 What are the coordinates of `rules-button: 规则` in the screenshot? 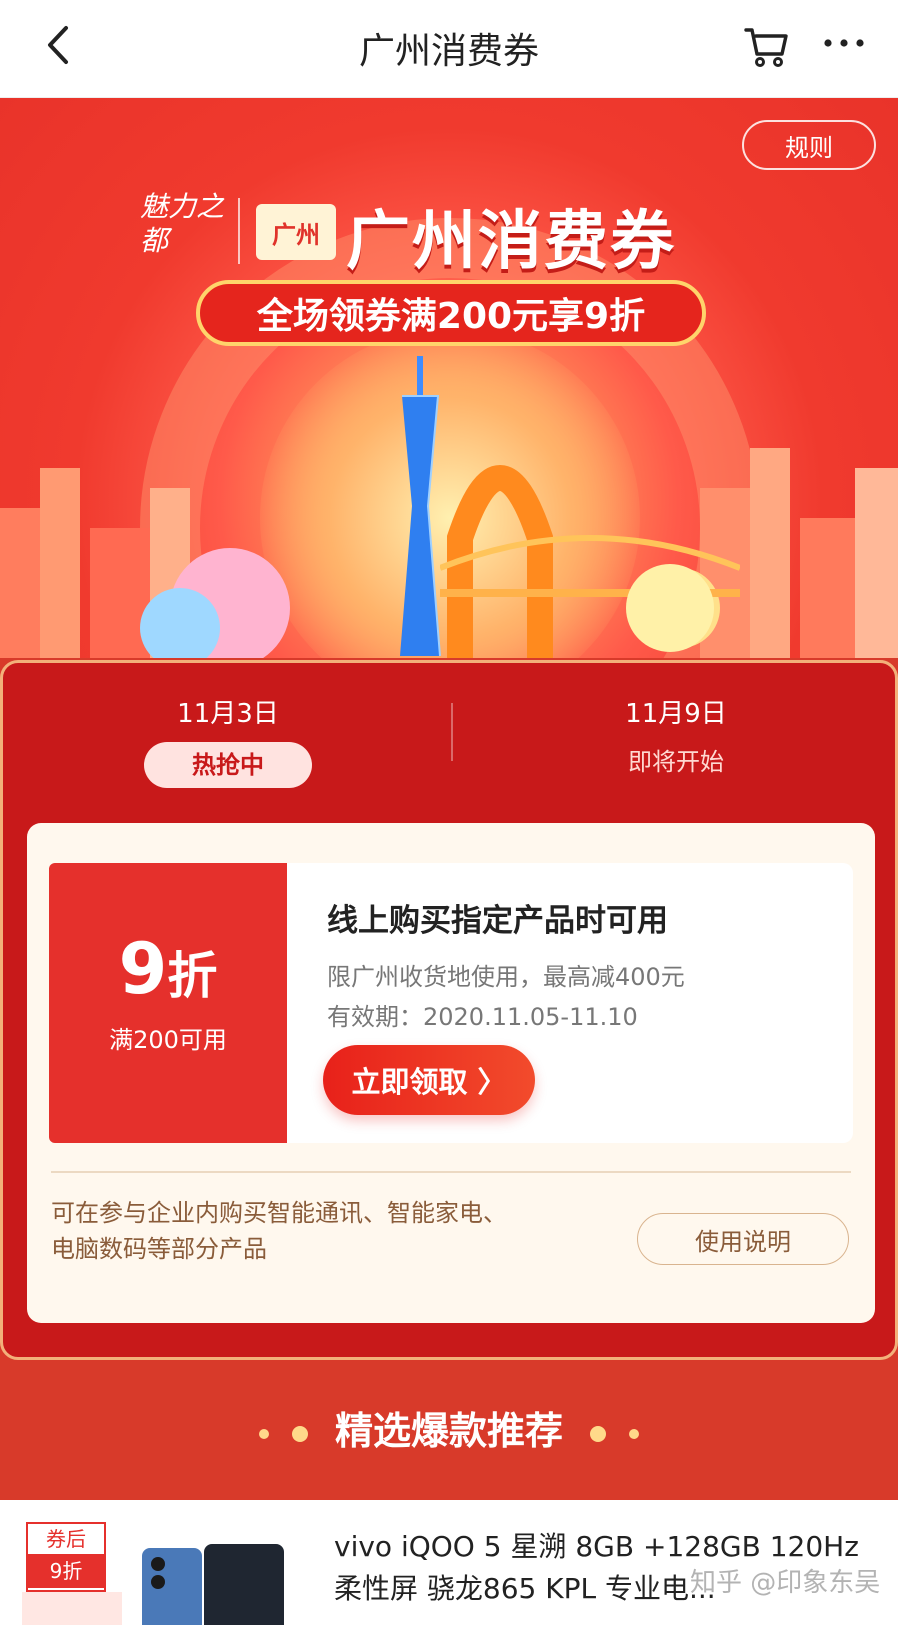 It's located at (809, 145).